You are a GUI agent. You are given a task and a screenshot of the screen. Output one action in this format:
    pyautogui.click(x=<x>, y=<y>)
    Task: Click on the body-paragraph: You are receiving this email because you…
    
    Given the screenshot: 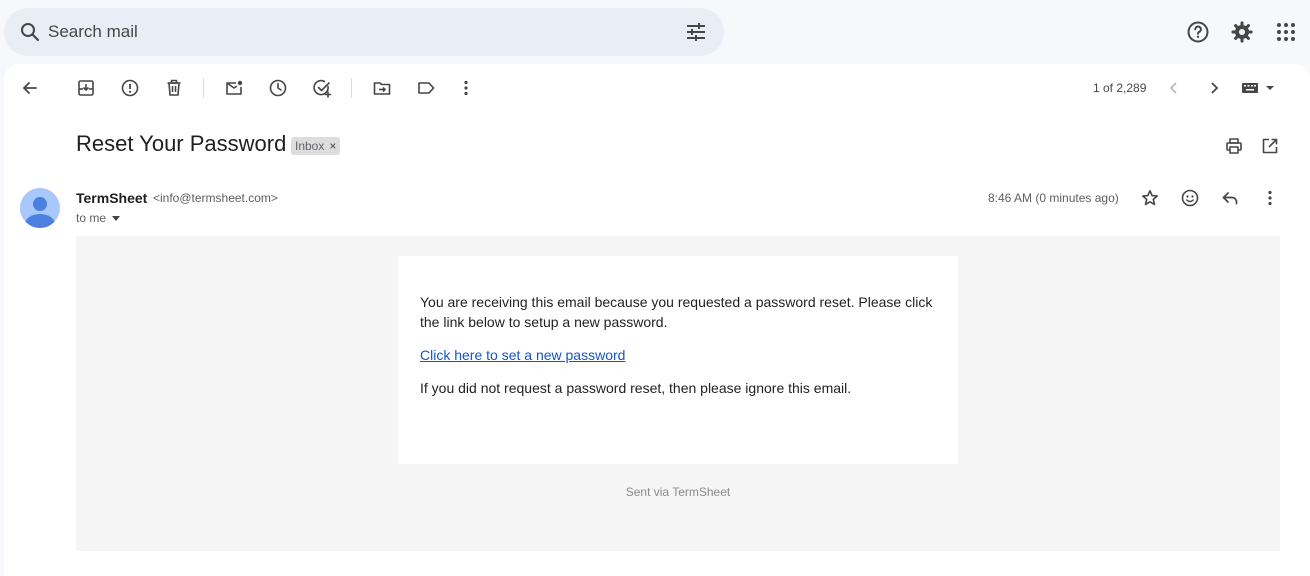 What is the action you would take?
    pyautogui.click(x=676, y=312)
    